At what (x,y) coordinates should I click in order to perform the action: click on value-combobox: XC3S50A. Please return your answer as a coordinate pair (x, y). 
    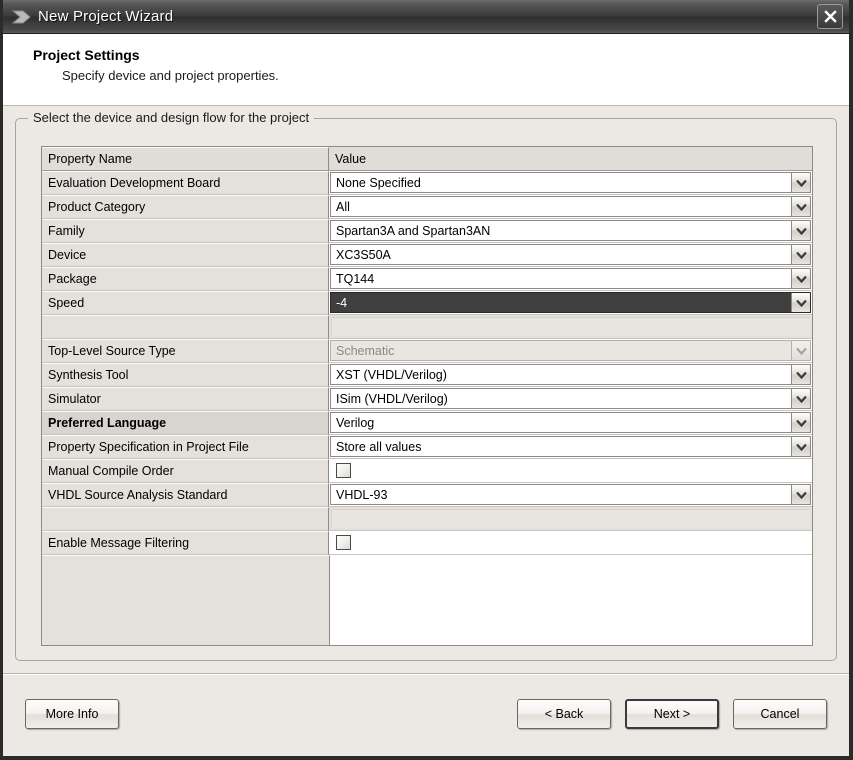
    Looking at the image, I should click on (570, 254).